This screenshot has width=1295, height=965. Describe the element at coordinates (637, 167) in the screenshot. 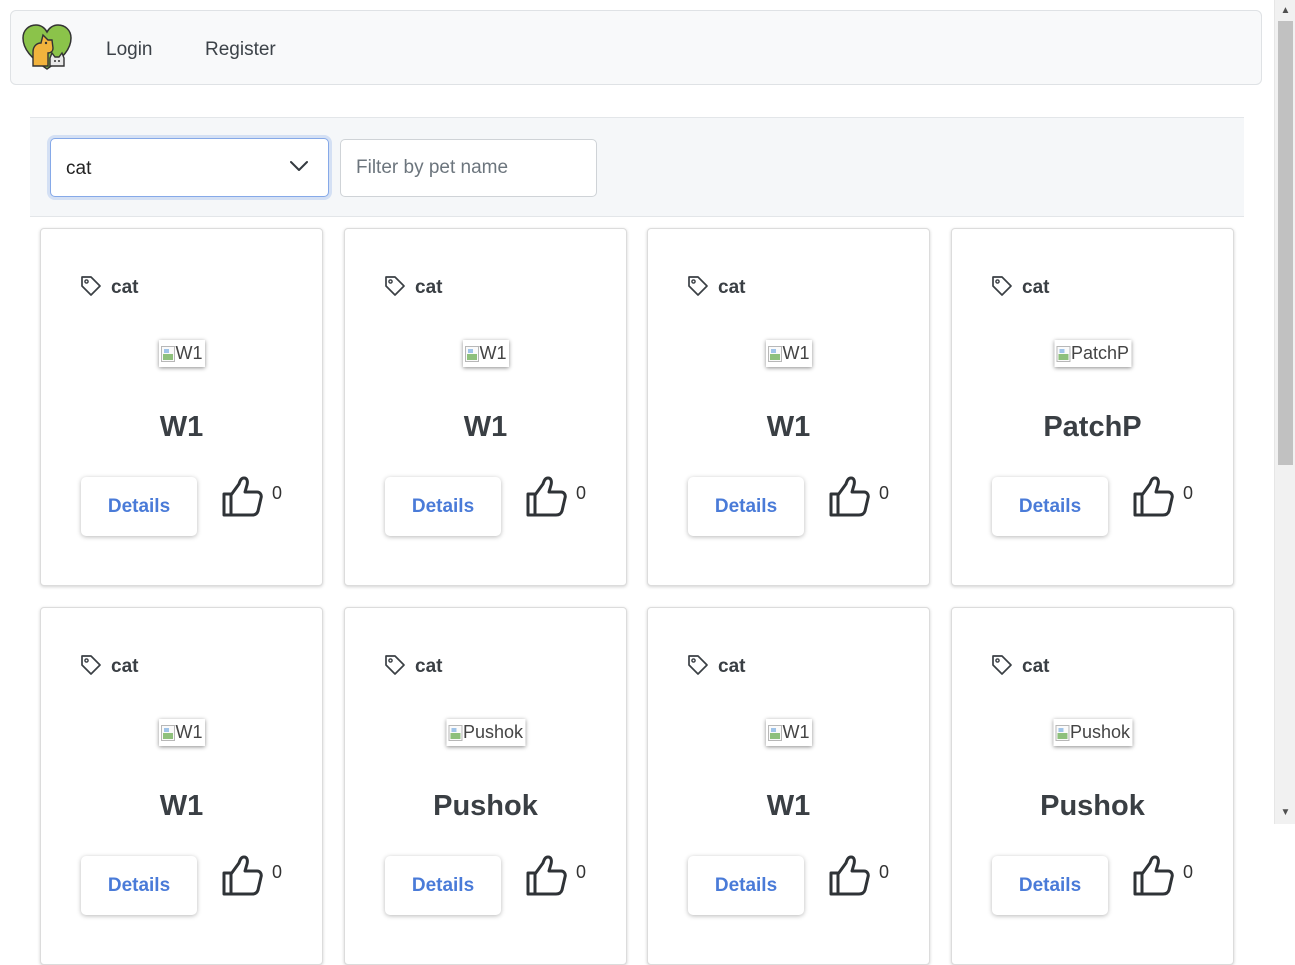

I see `filter-bar: cat` at that location.